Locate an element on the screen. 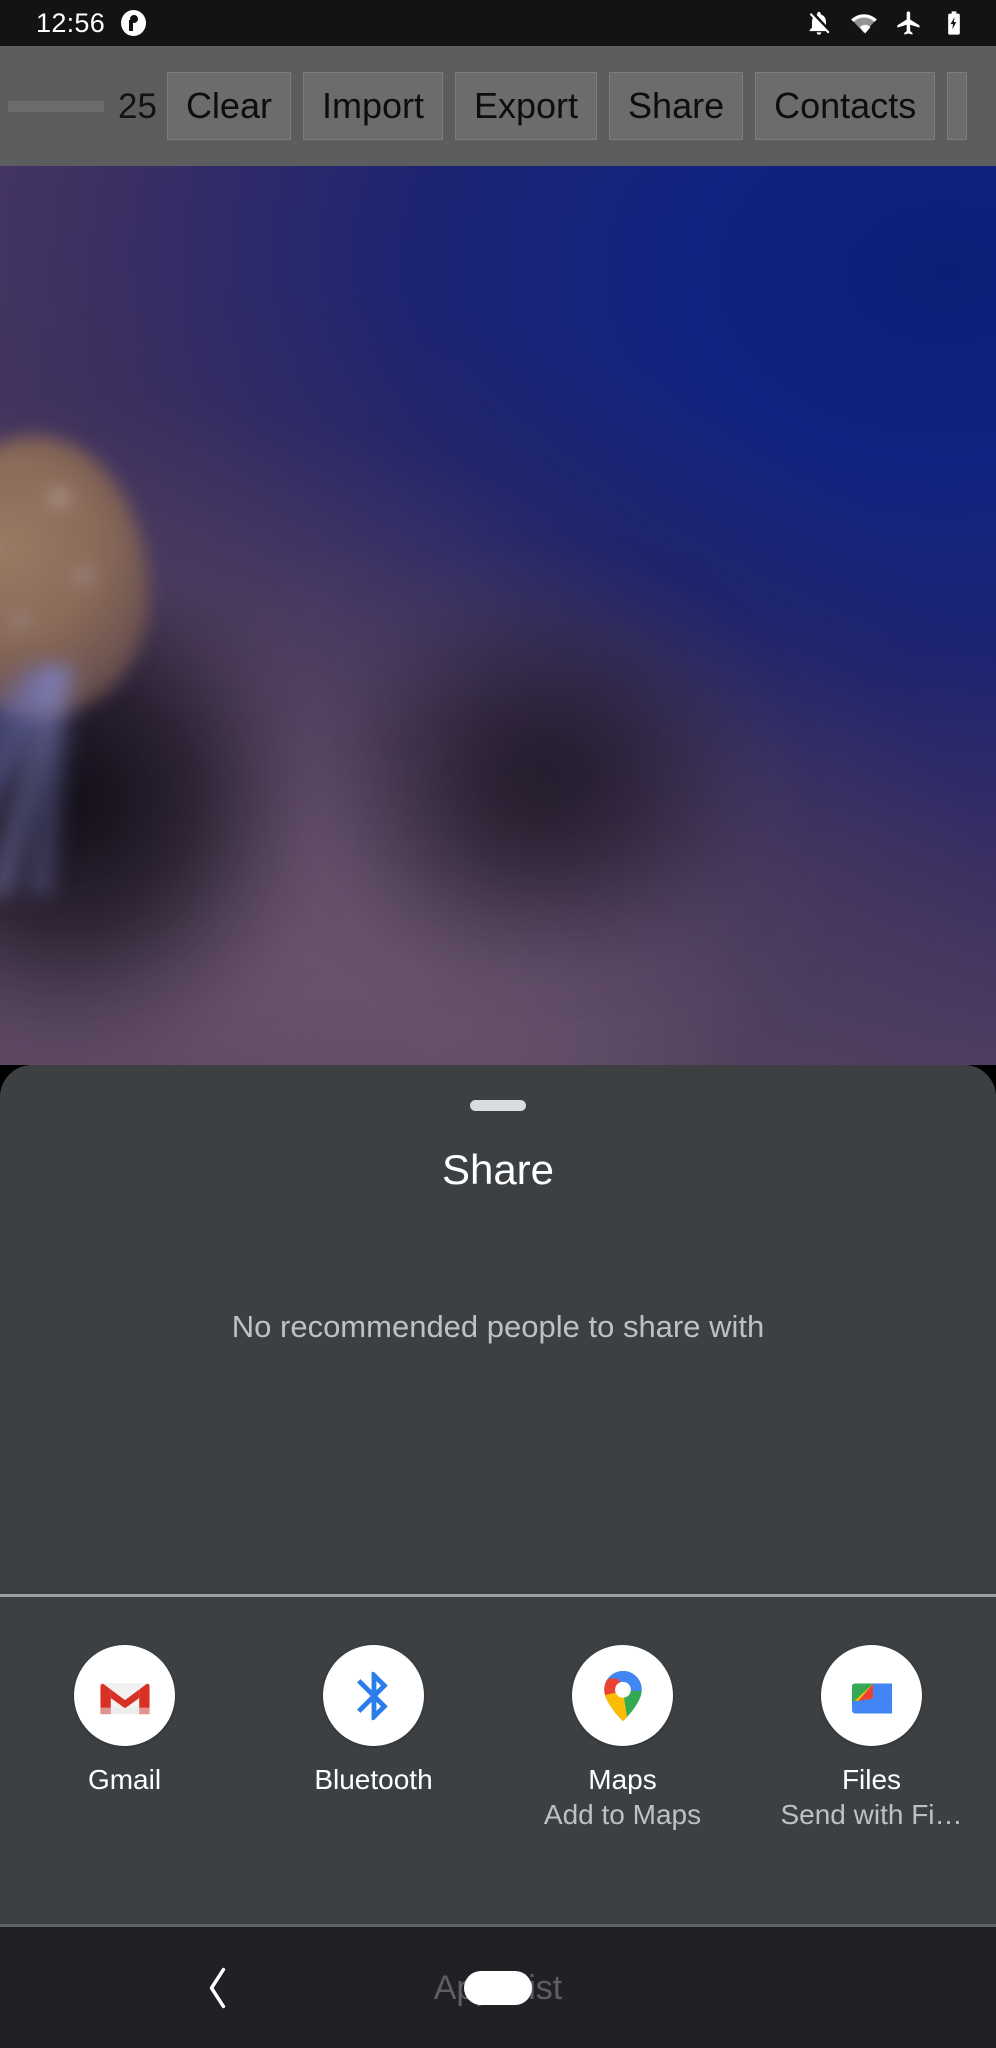 This screenshot has height=2048, width=996. status-bar-right is located at coordinates (900, 23).